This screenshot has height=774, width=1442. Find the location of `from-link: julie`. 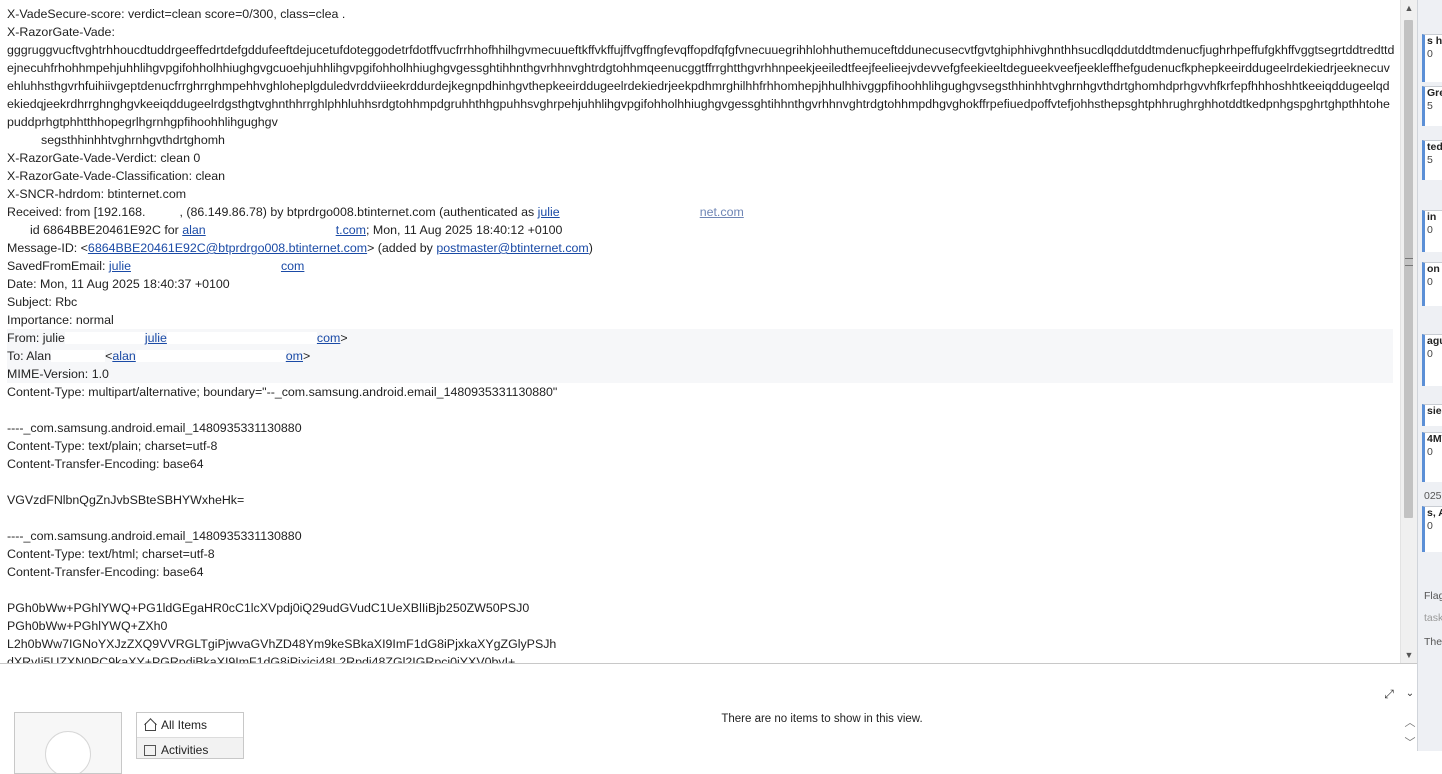

from-link: julie is located at coordinates (156, 338).